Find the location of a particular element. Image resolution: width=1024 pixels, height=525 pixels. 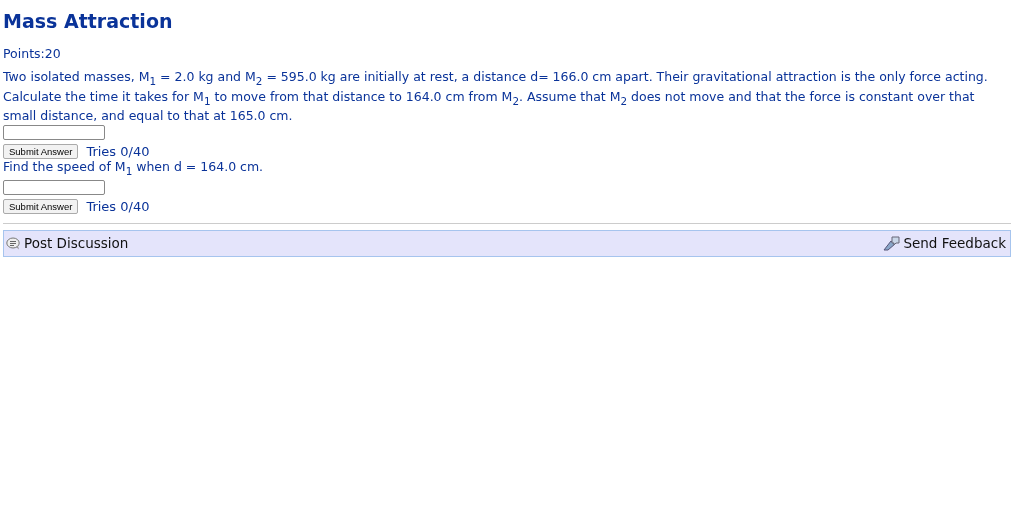

feedback-icon is located at coordinates (892, 243).